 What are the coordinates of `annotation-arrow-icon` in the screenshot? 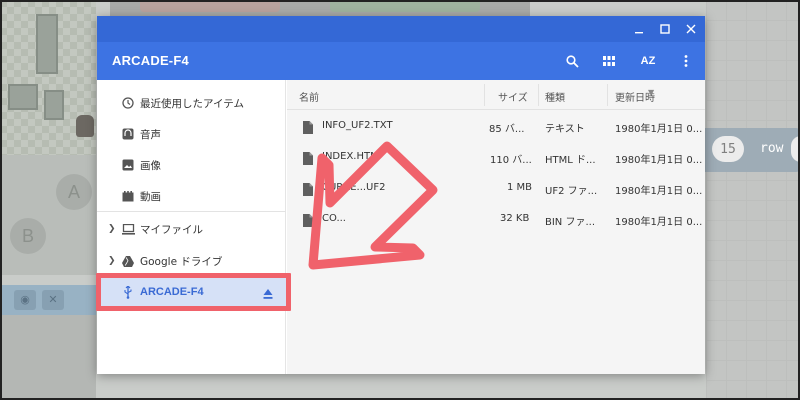 It's located at (373, 205).